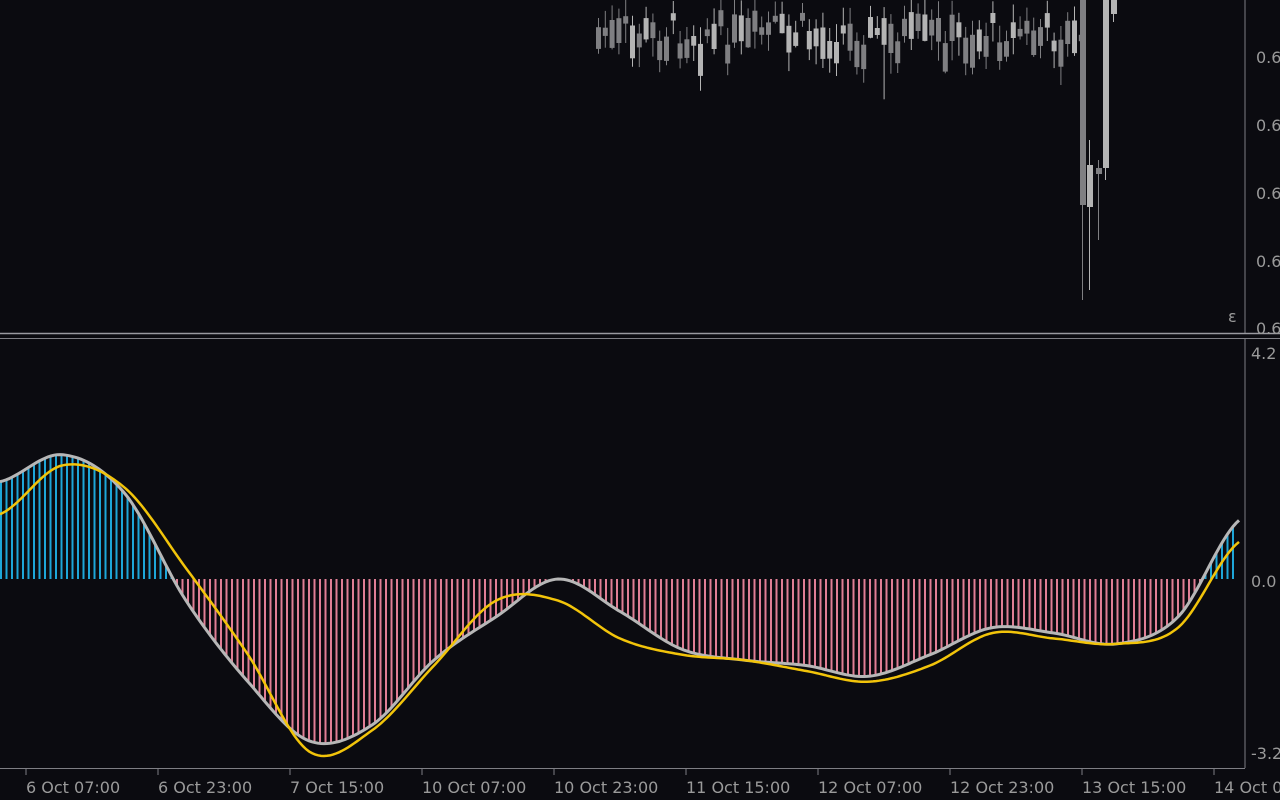 This screenshot has width=1280, height=800. Describe the element at coordinates (1268, 193) in the screenshot. I see `price-label-3: 0.6` at that location.